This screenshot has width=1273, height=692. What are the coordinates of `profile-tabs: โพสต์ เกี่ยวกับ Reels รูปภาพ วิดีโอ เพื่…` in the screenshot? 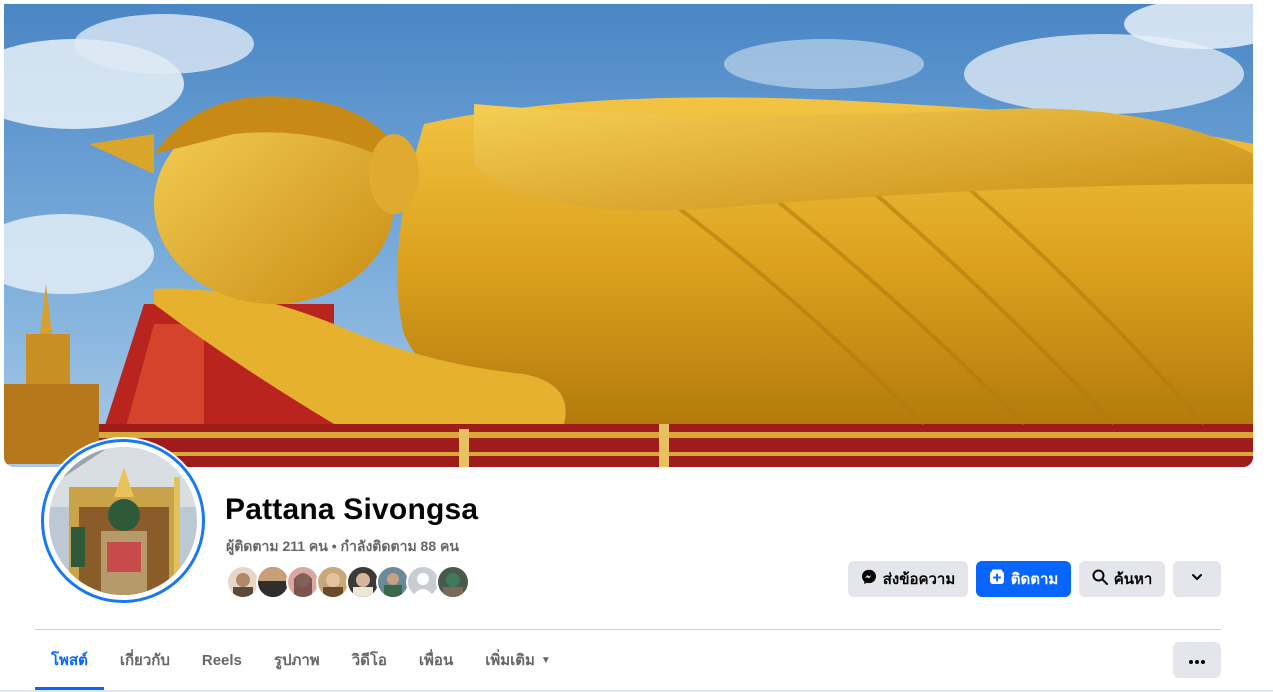 It's located at (301, 660).